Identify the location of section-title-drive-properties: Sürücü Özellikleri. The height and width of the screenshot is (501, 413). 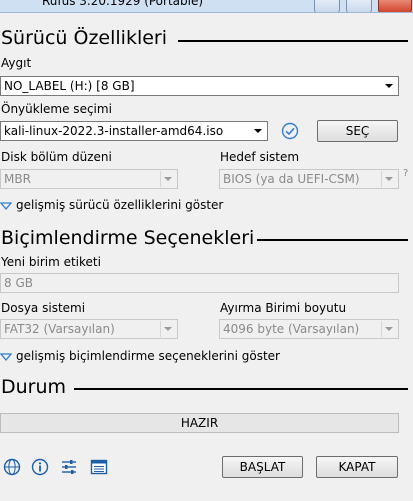
(84, 38).